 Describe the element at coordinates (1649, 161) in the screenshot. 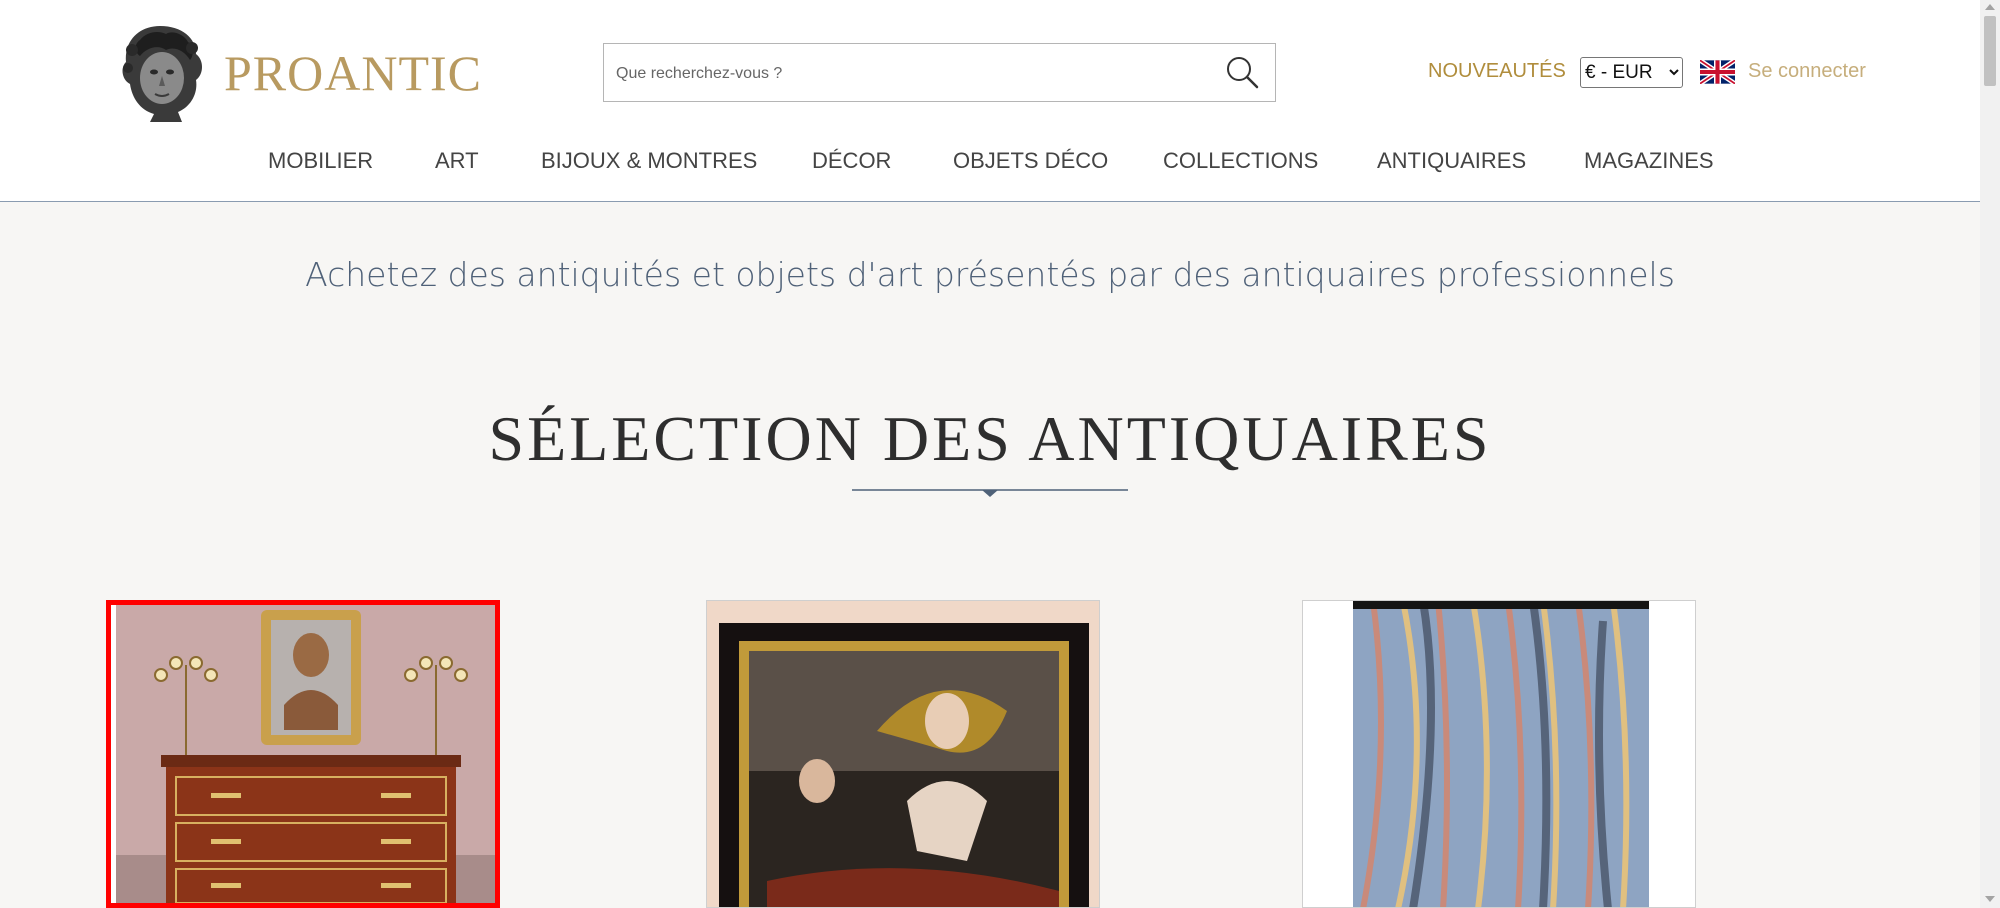

I see `nav-item-magazines: MAGAZINES` at that location.